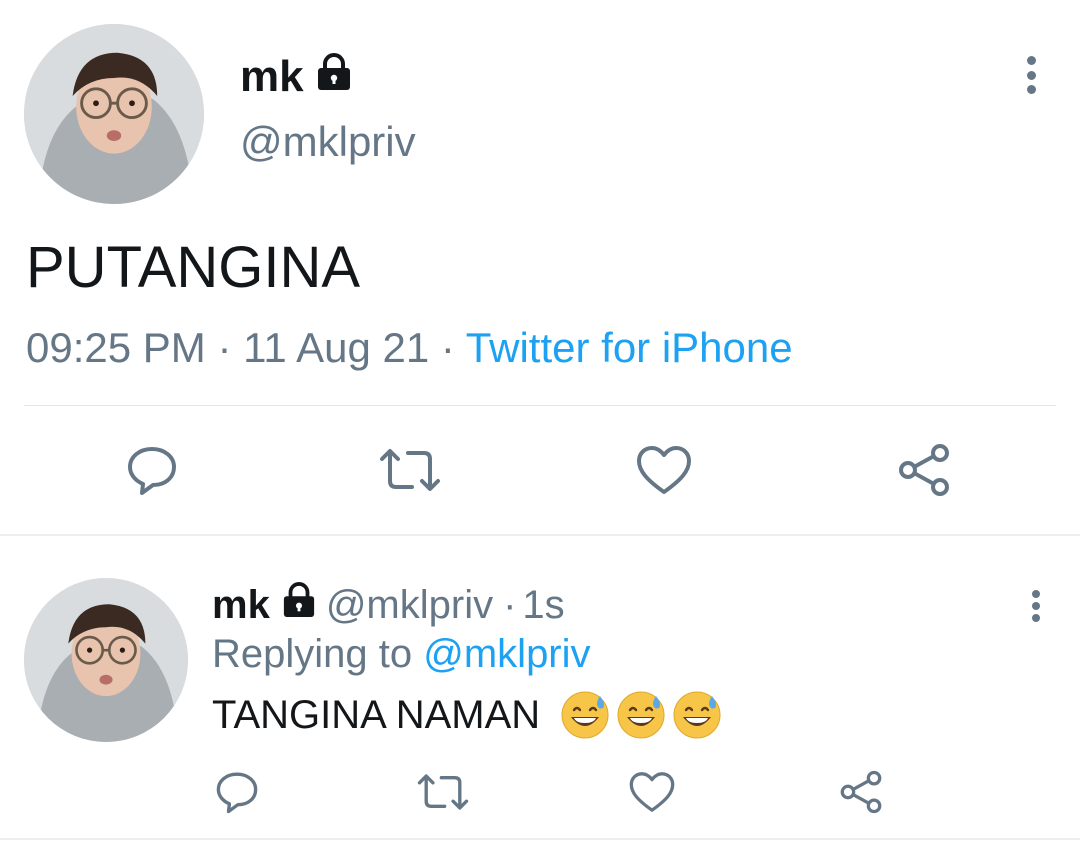 This screenshot has width=1080, height=841. What do you see at coordinates (543, 604) in the screenshot?
I see `reply-age: 1s` at bounding box center [543, 604].